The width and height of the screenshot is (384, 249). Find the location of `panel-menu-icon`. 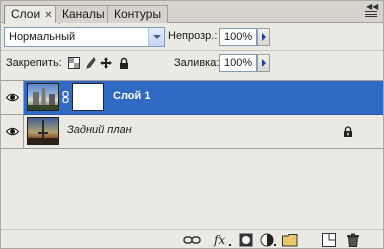

panel-menu-icon is located at coordinates (371, 14).